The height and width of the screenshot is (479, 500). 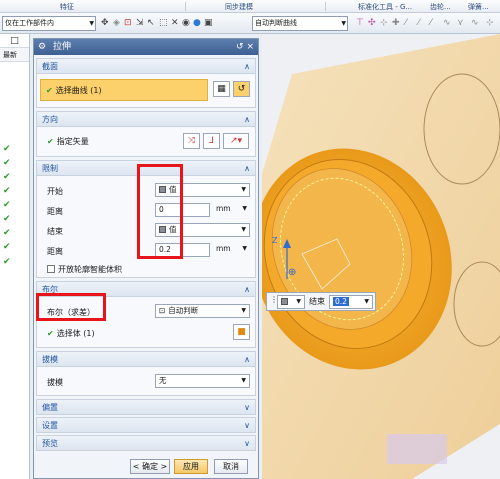 I want to click on vector-handle-icon: ⊕, so click(x=292, y=272).